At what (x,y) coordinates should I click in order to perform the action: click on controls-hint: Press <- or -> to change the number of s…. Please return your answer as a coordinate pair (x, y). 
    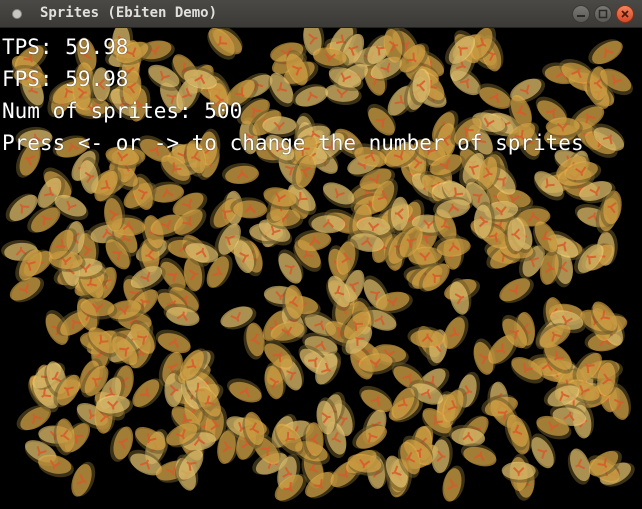
    Looking at the image, I should click on (293, 143).